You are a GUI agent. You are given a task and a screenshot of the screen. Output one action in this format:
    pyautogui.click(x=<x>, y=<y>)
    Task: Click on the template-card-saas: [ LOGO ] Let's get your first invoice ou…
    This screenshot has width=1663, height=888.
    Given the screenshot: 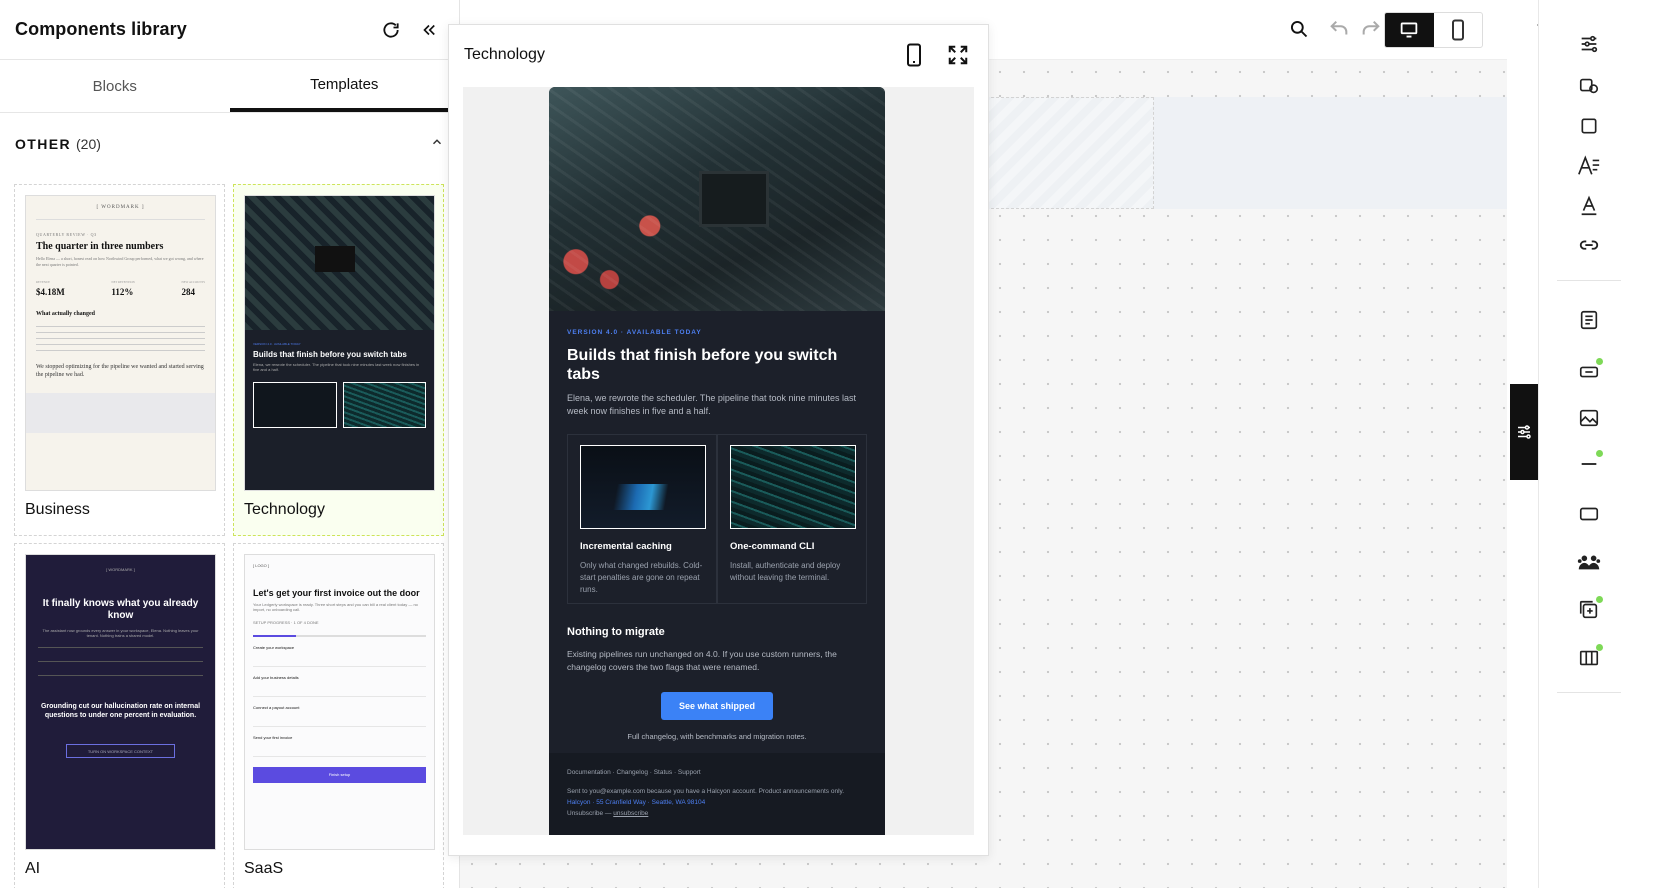 What is the action you would take?
    pyautogui.click(x=338, y=715)
    